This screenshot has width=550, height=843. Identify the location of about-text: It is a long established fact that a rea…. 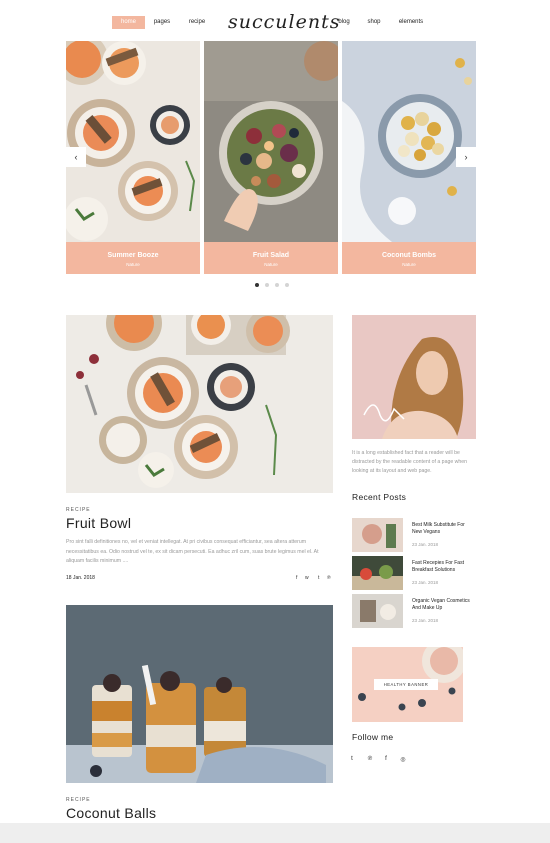
(410, 462).